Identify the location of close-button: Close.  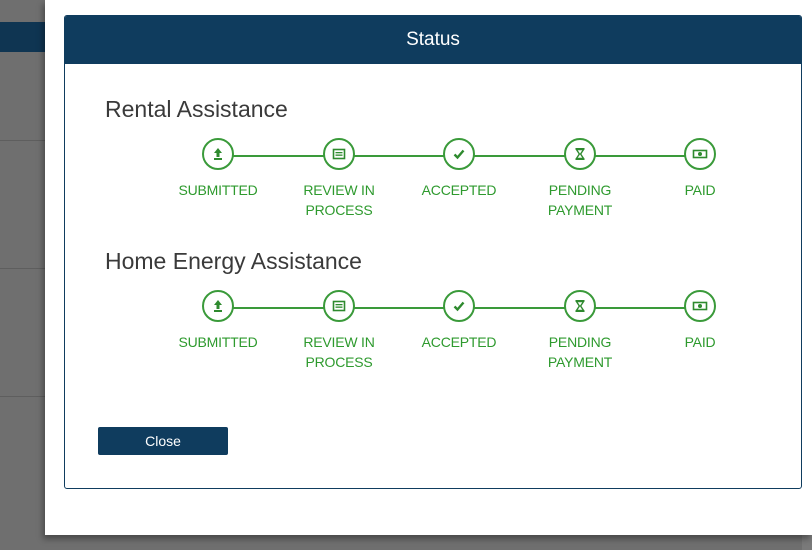
(163, 441).